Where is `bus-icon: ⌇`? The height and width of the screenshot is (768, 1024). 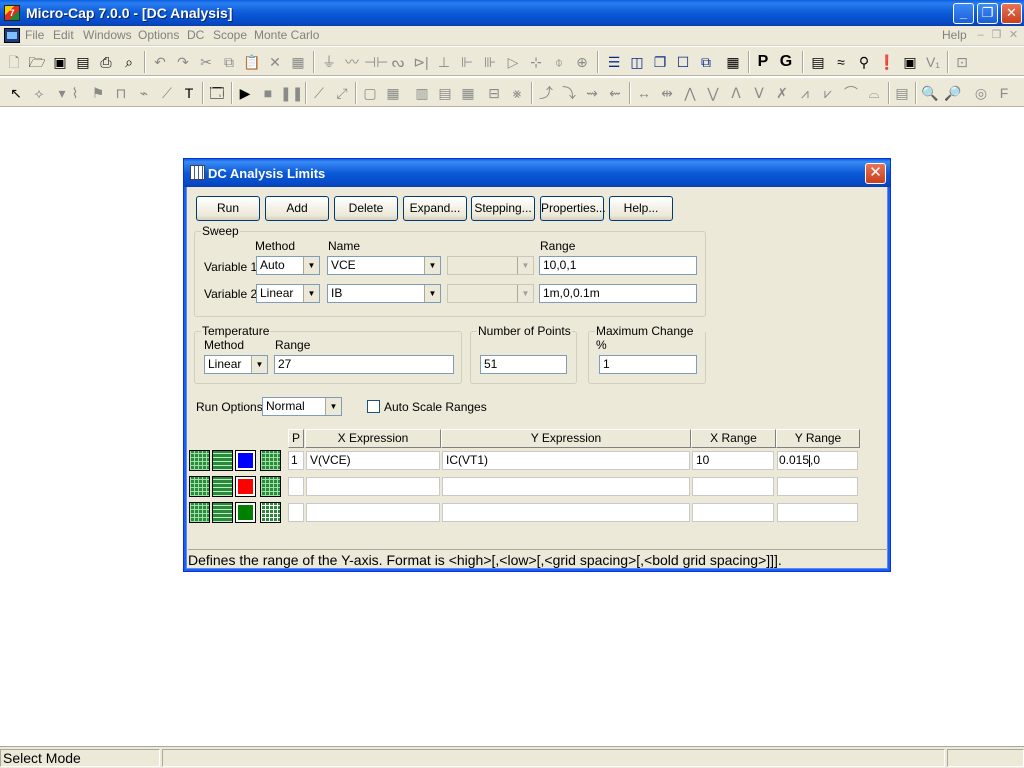 bus-icon: ⌇ is located at coordinates (75, 93).